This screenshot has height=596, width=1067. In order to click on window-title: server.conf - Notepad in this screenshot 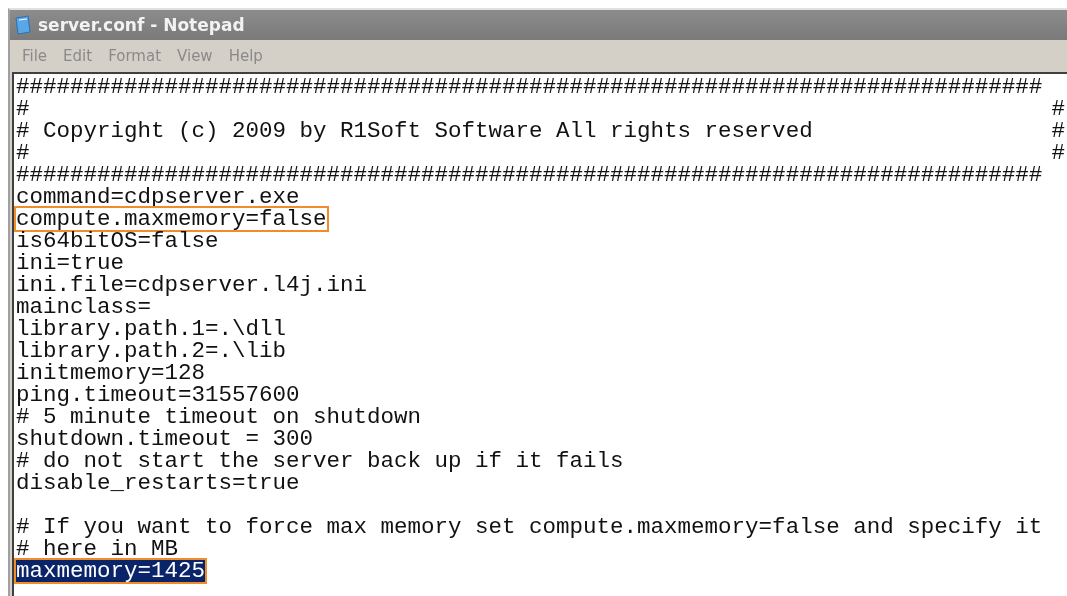, I will do `click(141, 25)`.